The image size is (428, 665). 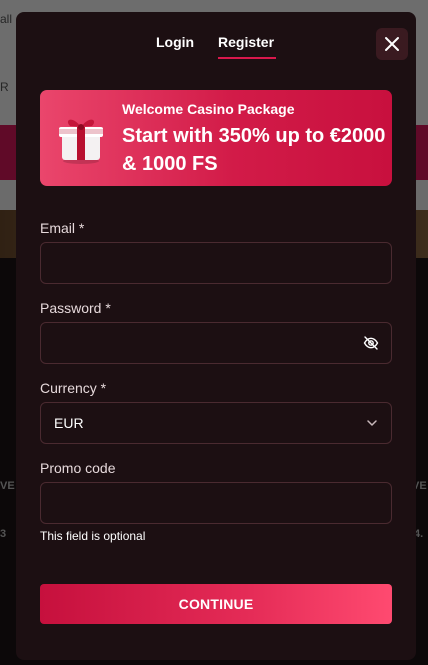 I want to click on email-field, so click(x=198, y=263).